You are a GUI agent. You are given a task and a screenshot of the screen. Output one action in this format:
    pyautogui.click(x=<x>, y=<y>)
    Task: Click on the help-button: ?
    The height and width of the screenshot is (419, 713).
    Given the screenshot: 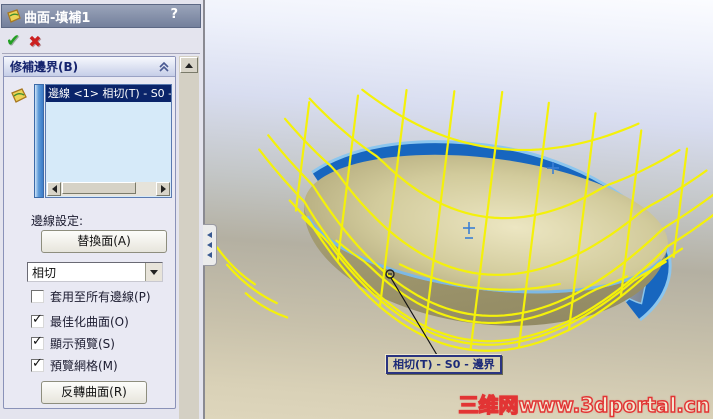 What is the action you would take?
    pyautogui.click(x=174, y=14)
    